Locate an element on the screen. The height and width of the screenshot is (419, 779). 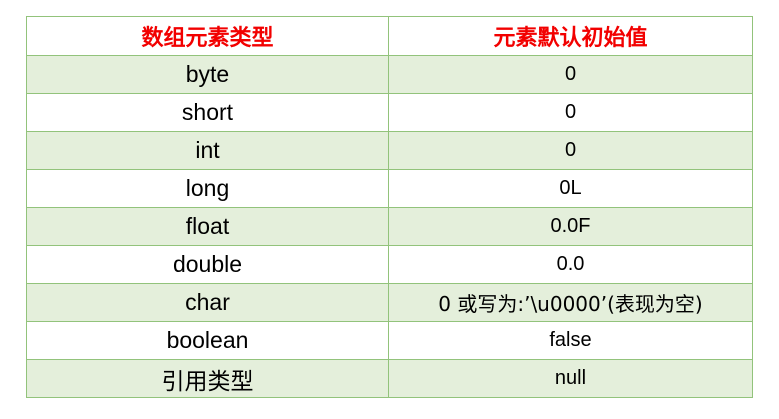
table-row: int 0 is located at coordinates (389, 150).